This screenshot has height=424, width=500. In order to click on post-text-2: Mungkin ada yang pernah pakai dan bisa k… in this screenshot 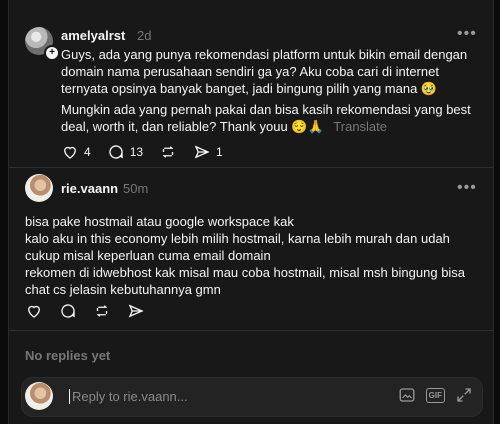, I will do `click(271, 118)`.